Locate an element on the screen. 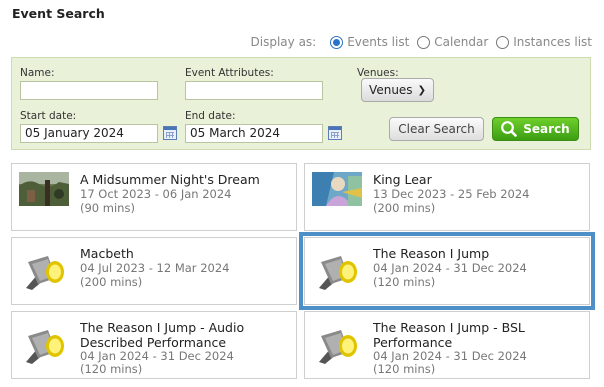 This screenshot has height=387, width=604. event-title: King Lear is located at coordinates (478, 179).